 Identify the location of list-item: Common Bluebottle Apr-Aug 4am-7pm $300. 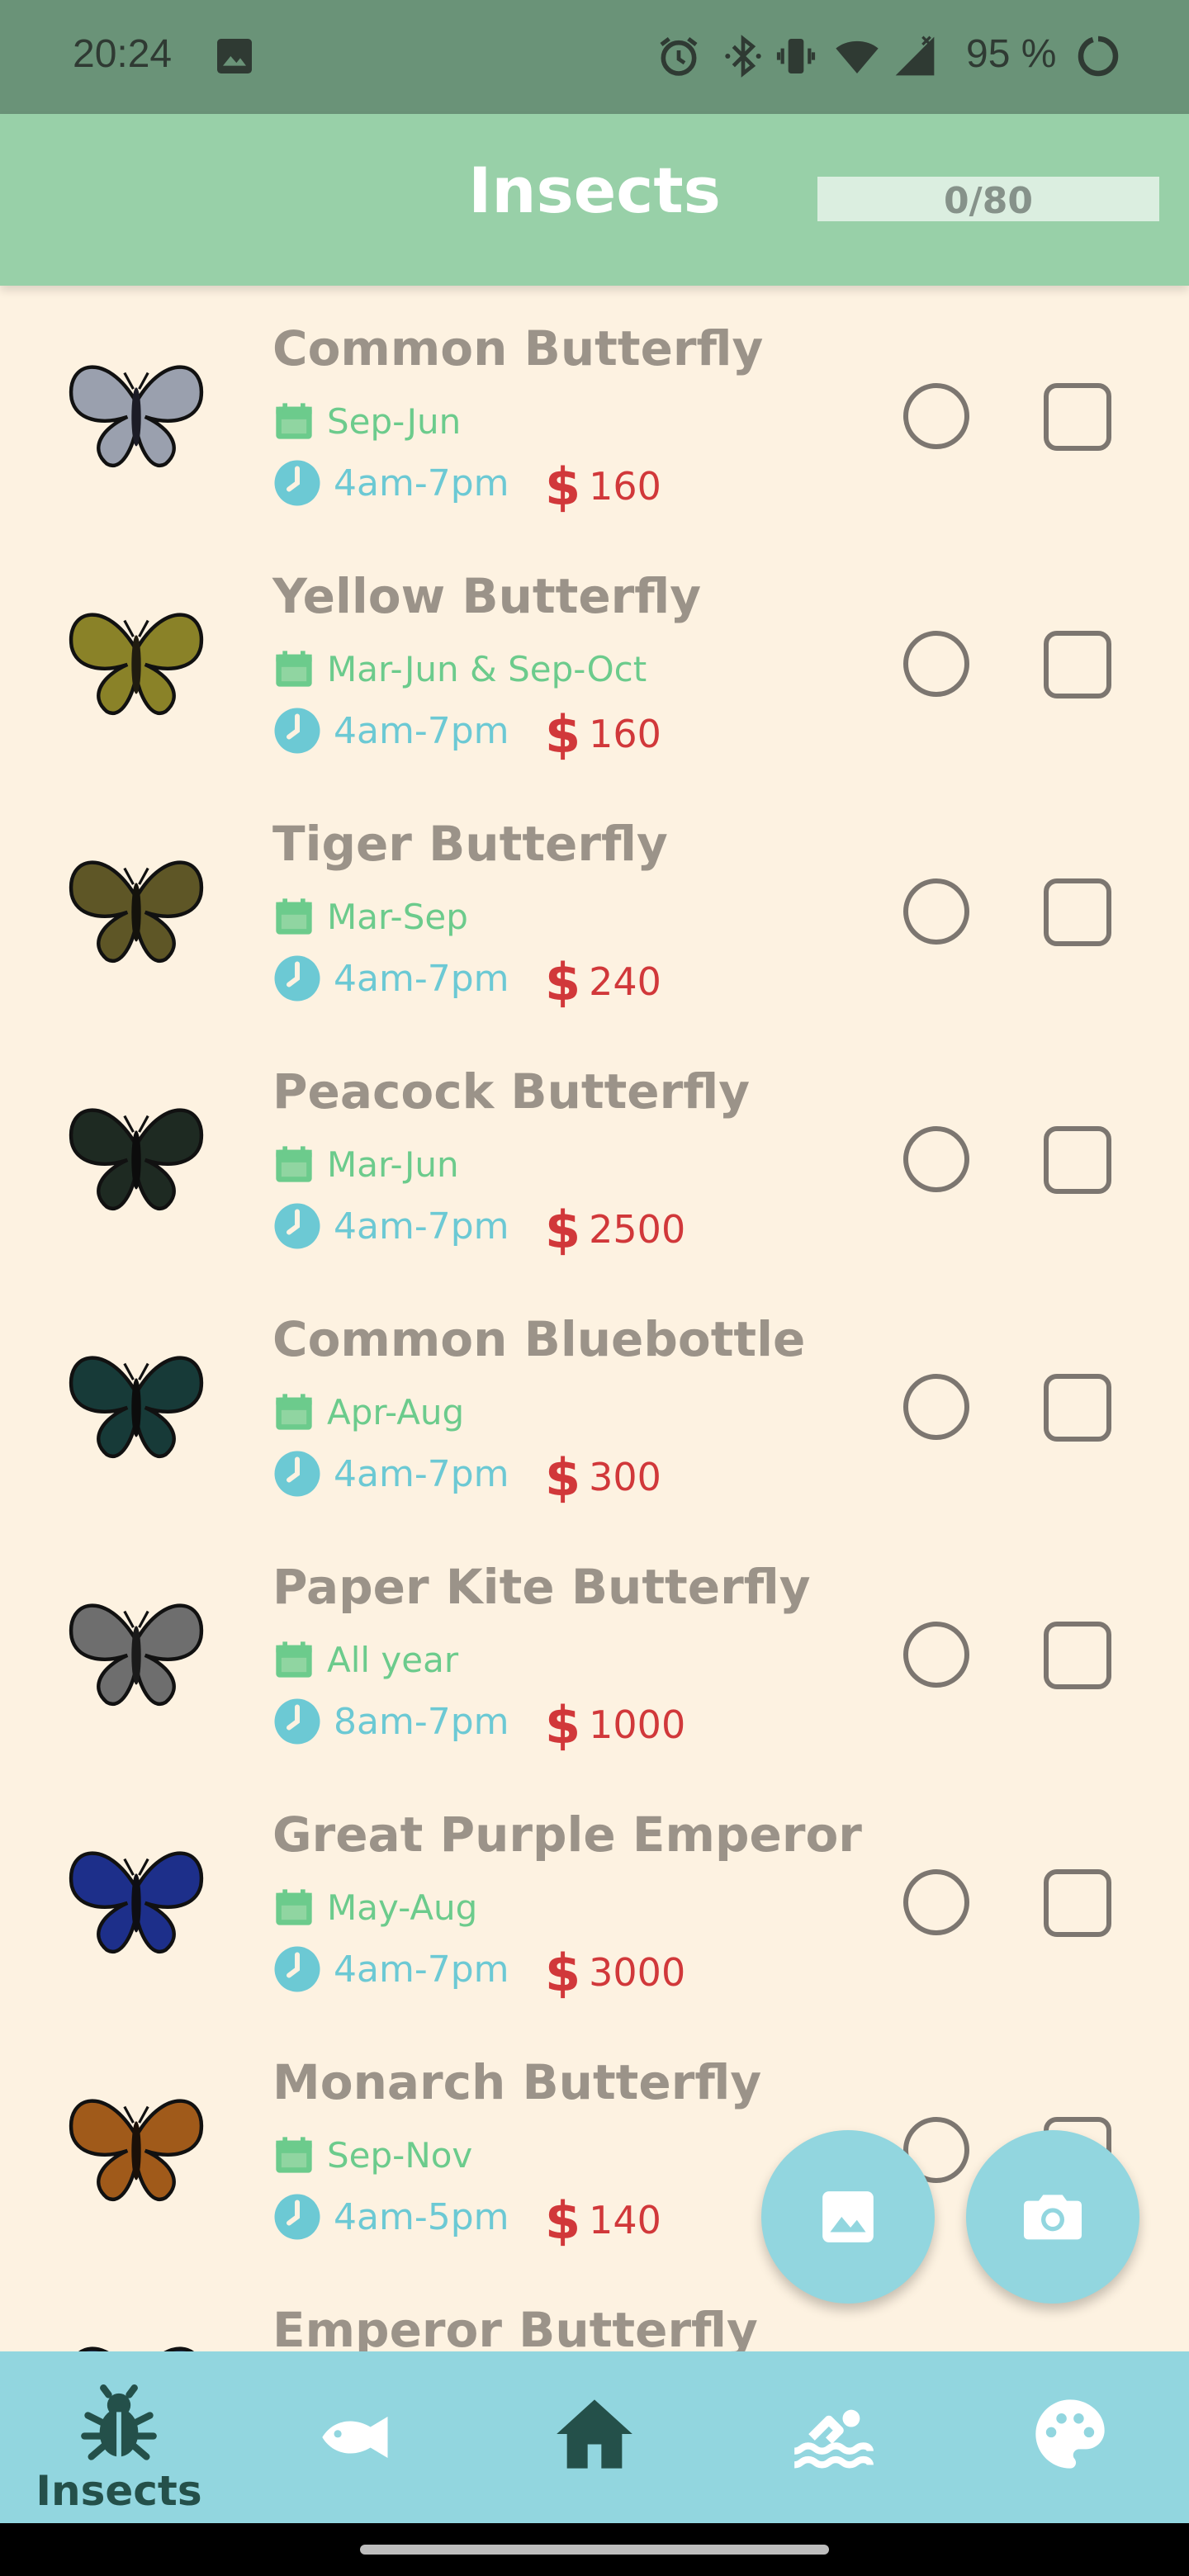
(594, 1400).